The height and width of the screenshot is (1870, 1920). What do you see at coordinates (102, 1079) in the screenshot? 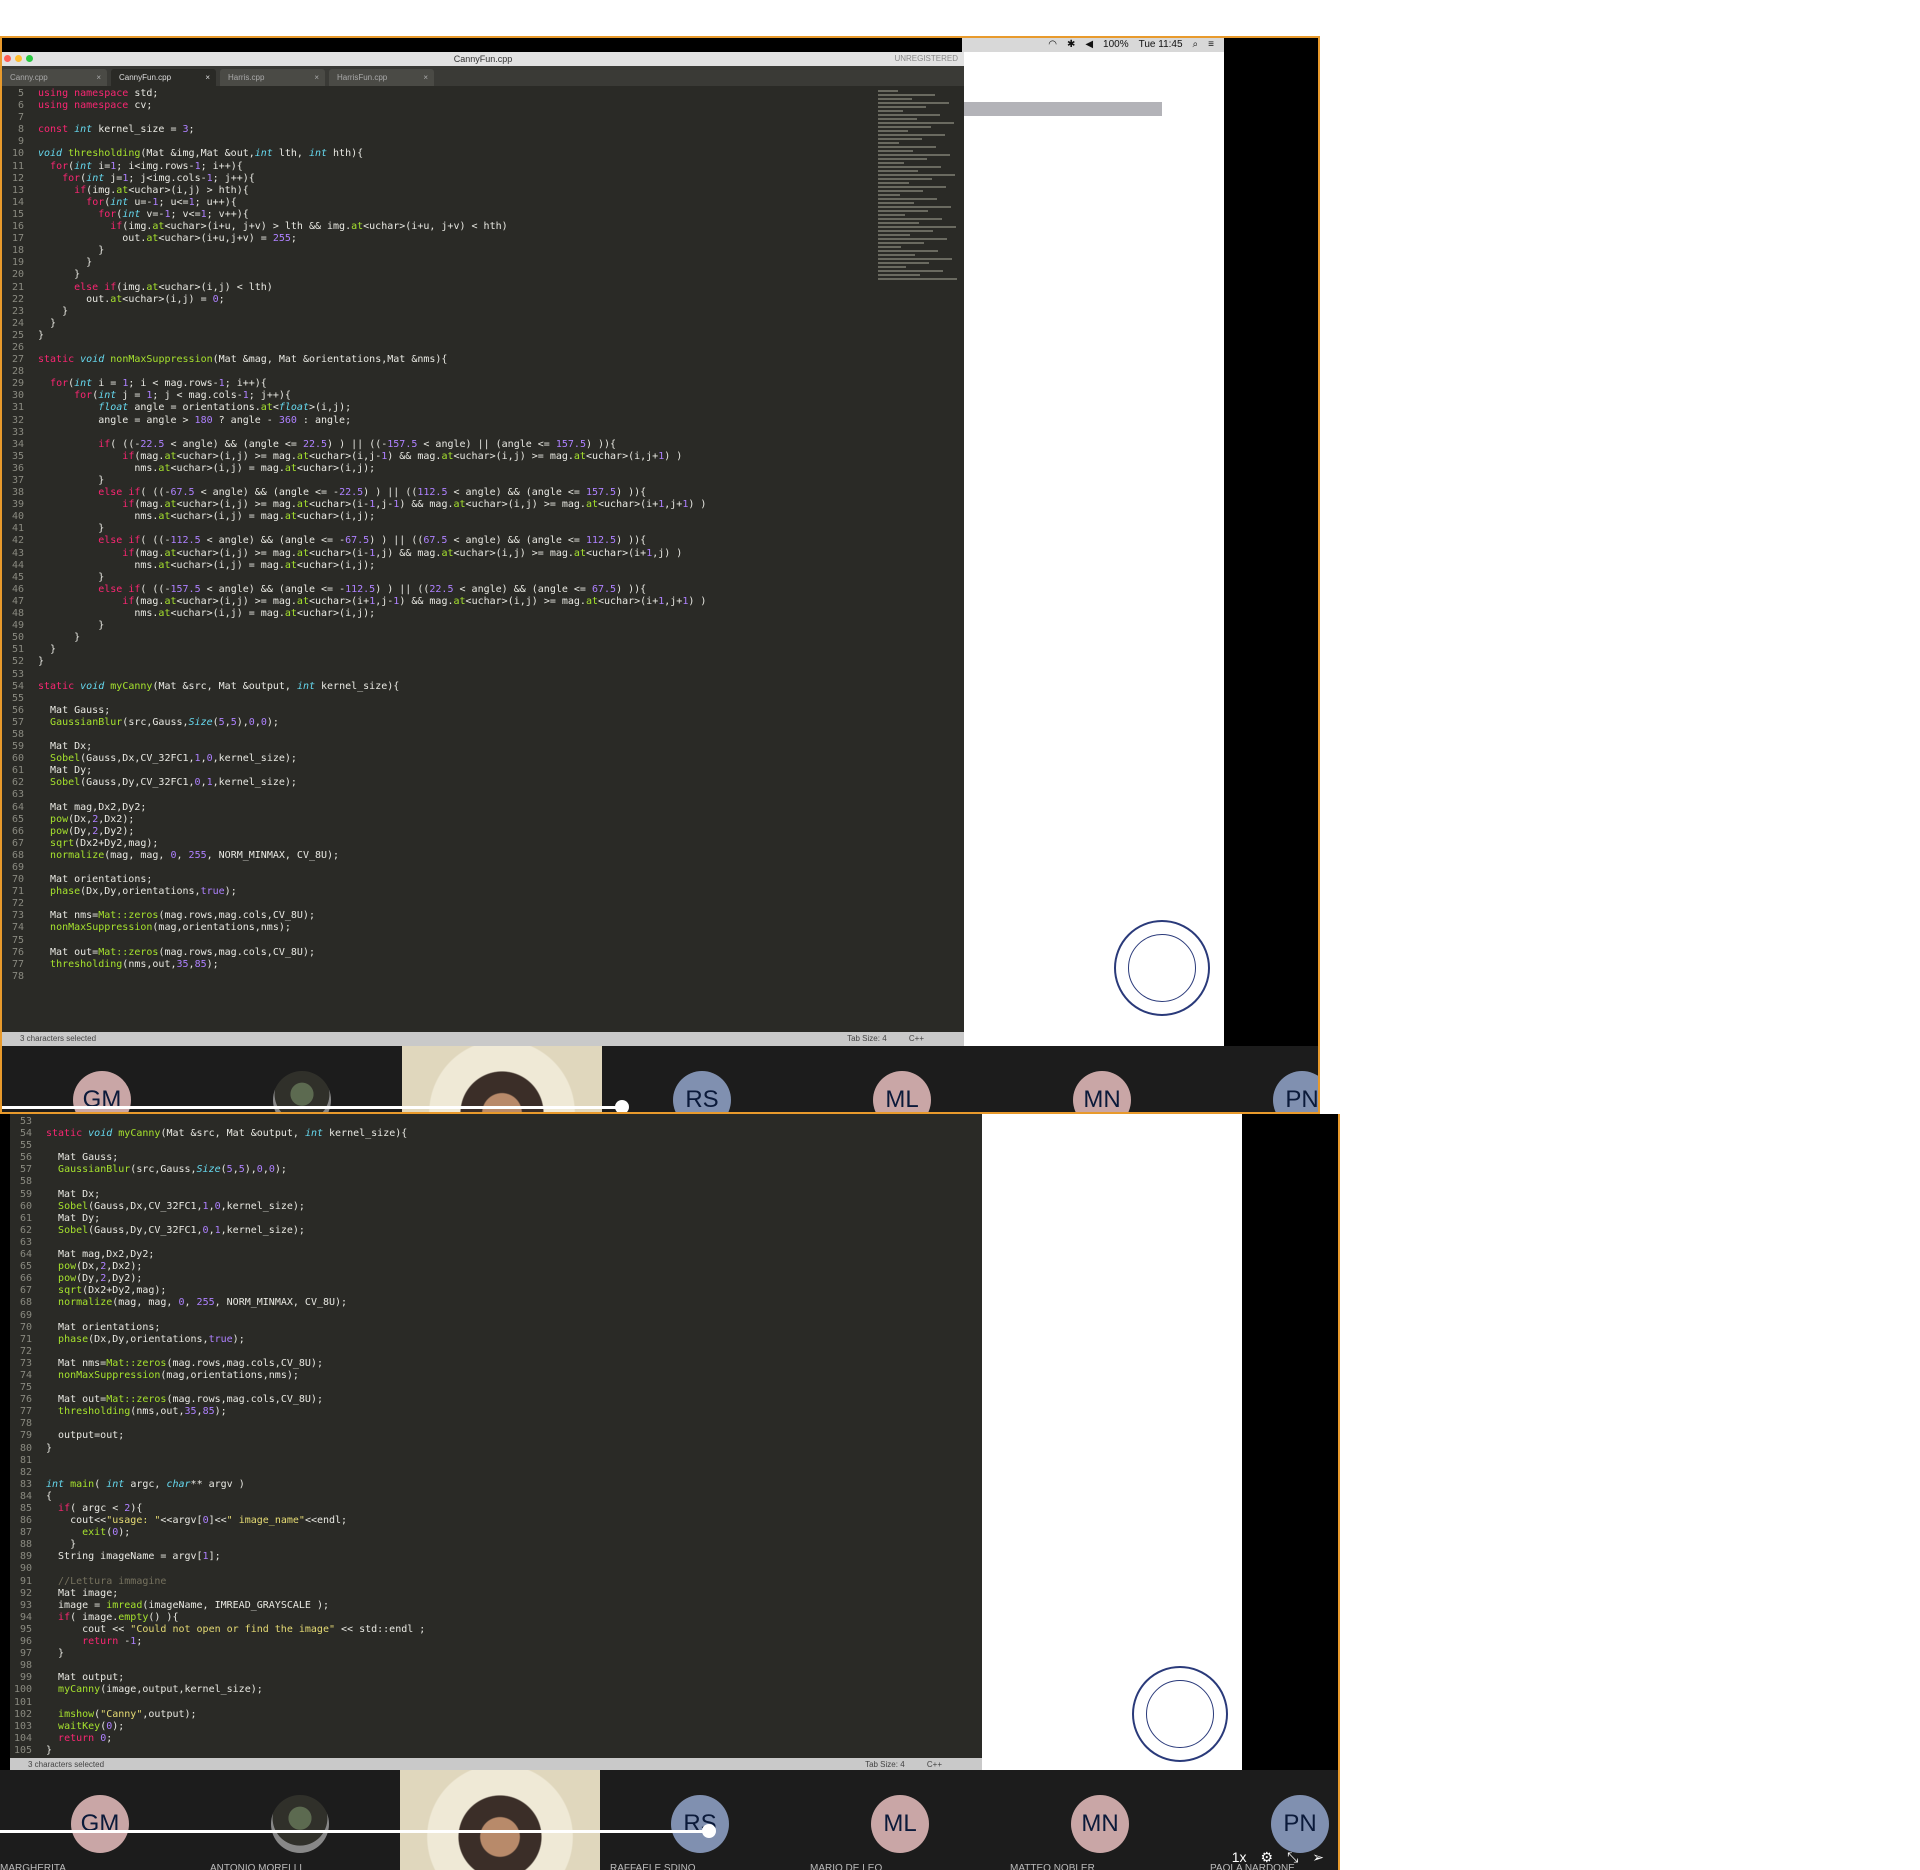
I see `participant-tile: GMRGHERITA` at bounding box center [102, 1079].